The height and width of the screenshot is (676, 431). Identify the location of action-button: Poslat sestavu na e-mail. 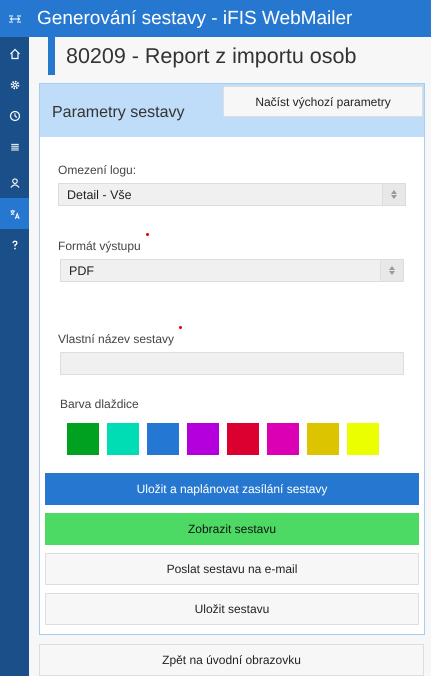
(232, 569).